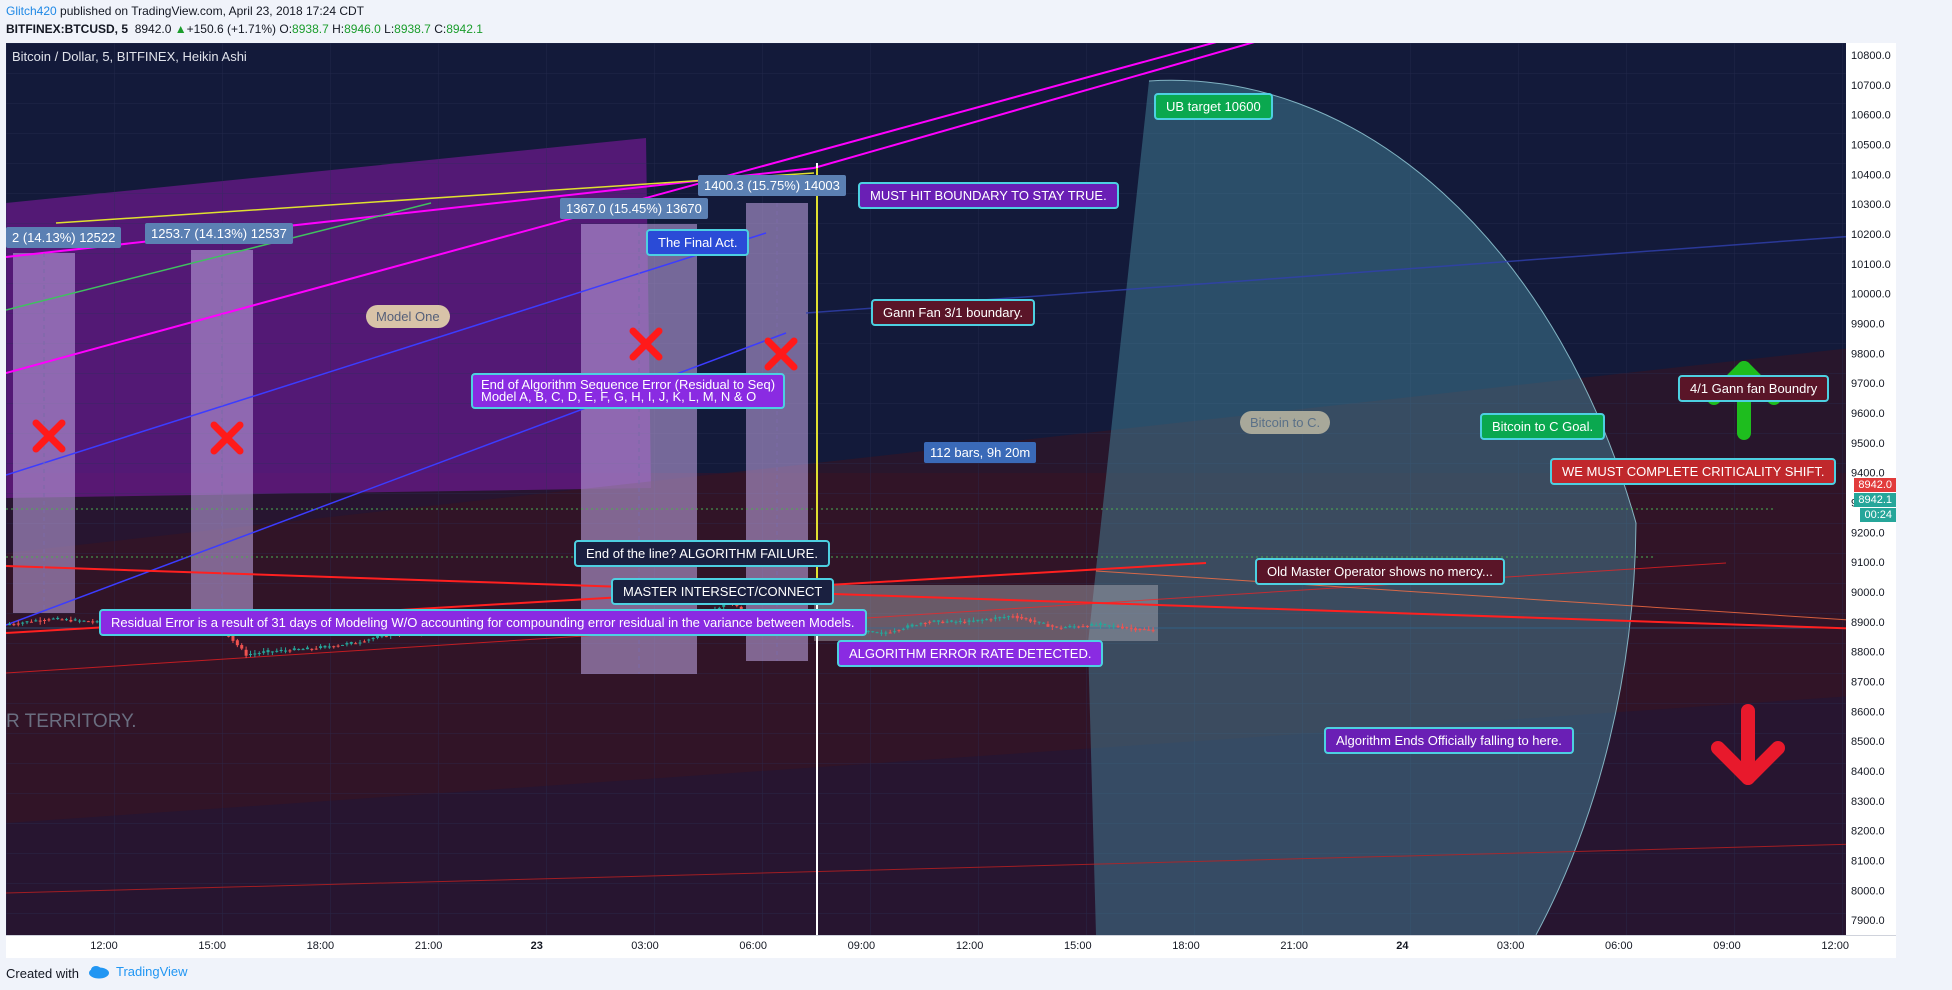 The width and height of the screenshot is (1952, 990). I want to click on y-tick-label: 8100.0, so click(1868, 861).